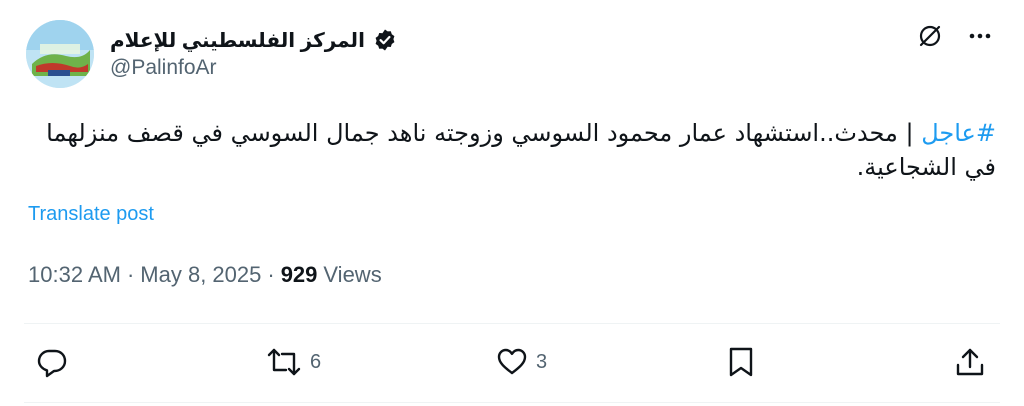  What do you see at coordinates (200, 275) in the screenshot?
I see `post-date: May 8, 2025` at bounding box center [200, 275].